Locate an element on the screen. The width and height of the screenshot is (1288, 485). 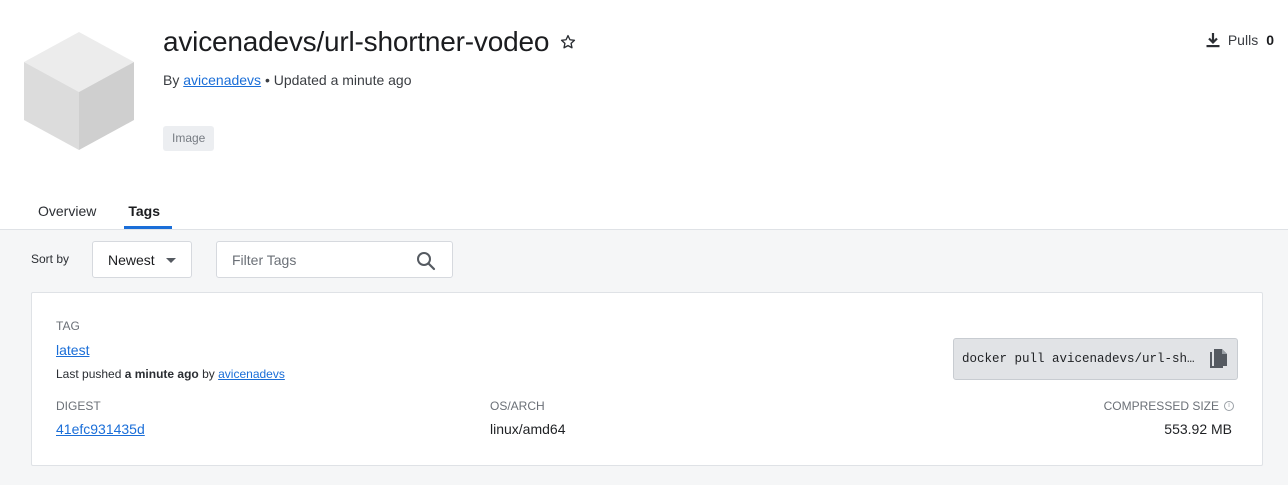
pulls-count: 0 is located at coordinates (1270, 40).